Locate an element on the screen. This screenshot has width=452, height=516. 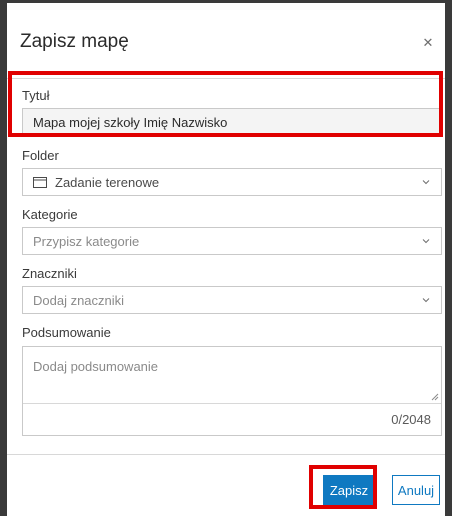
category-select: Przypisz kategorie is located at coordinates (232, 241).